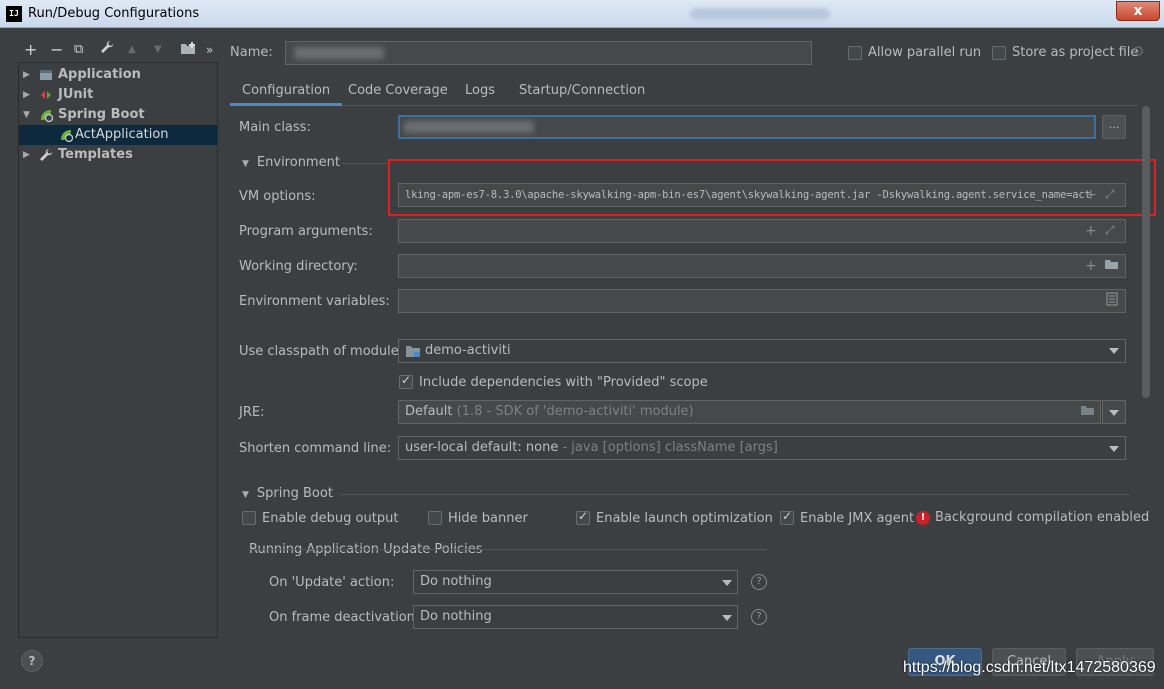 The image size is (1164, 689). What do you see at coordinates (762, 231) in the screenshot?
I see `program-arguments-input` at bounding box center [762, 231].